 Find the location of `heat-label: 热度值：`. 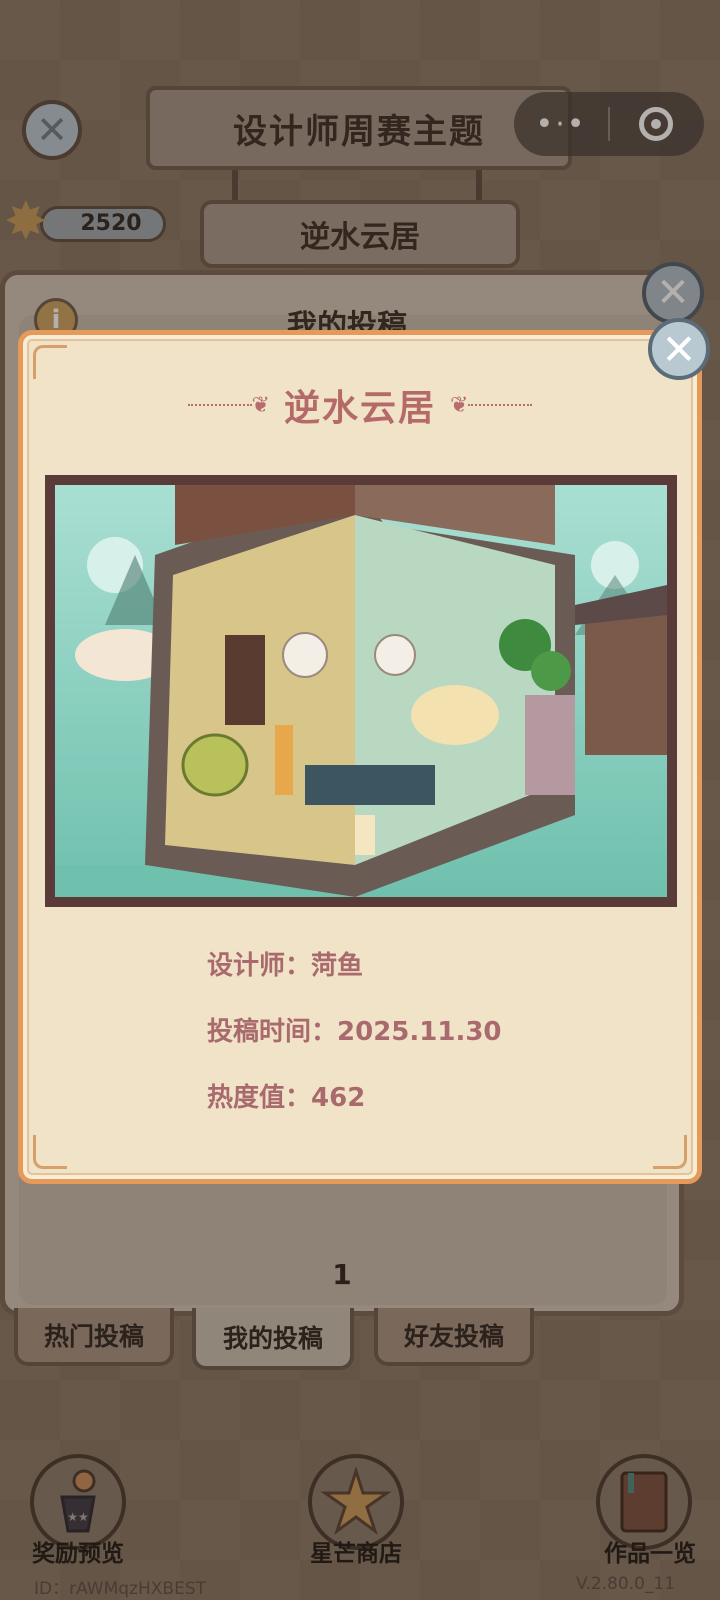

heat-label: 热度值： is located at coordinates (259, 1098).